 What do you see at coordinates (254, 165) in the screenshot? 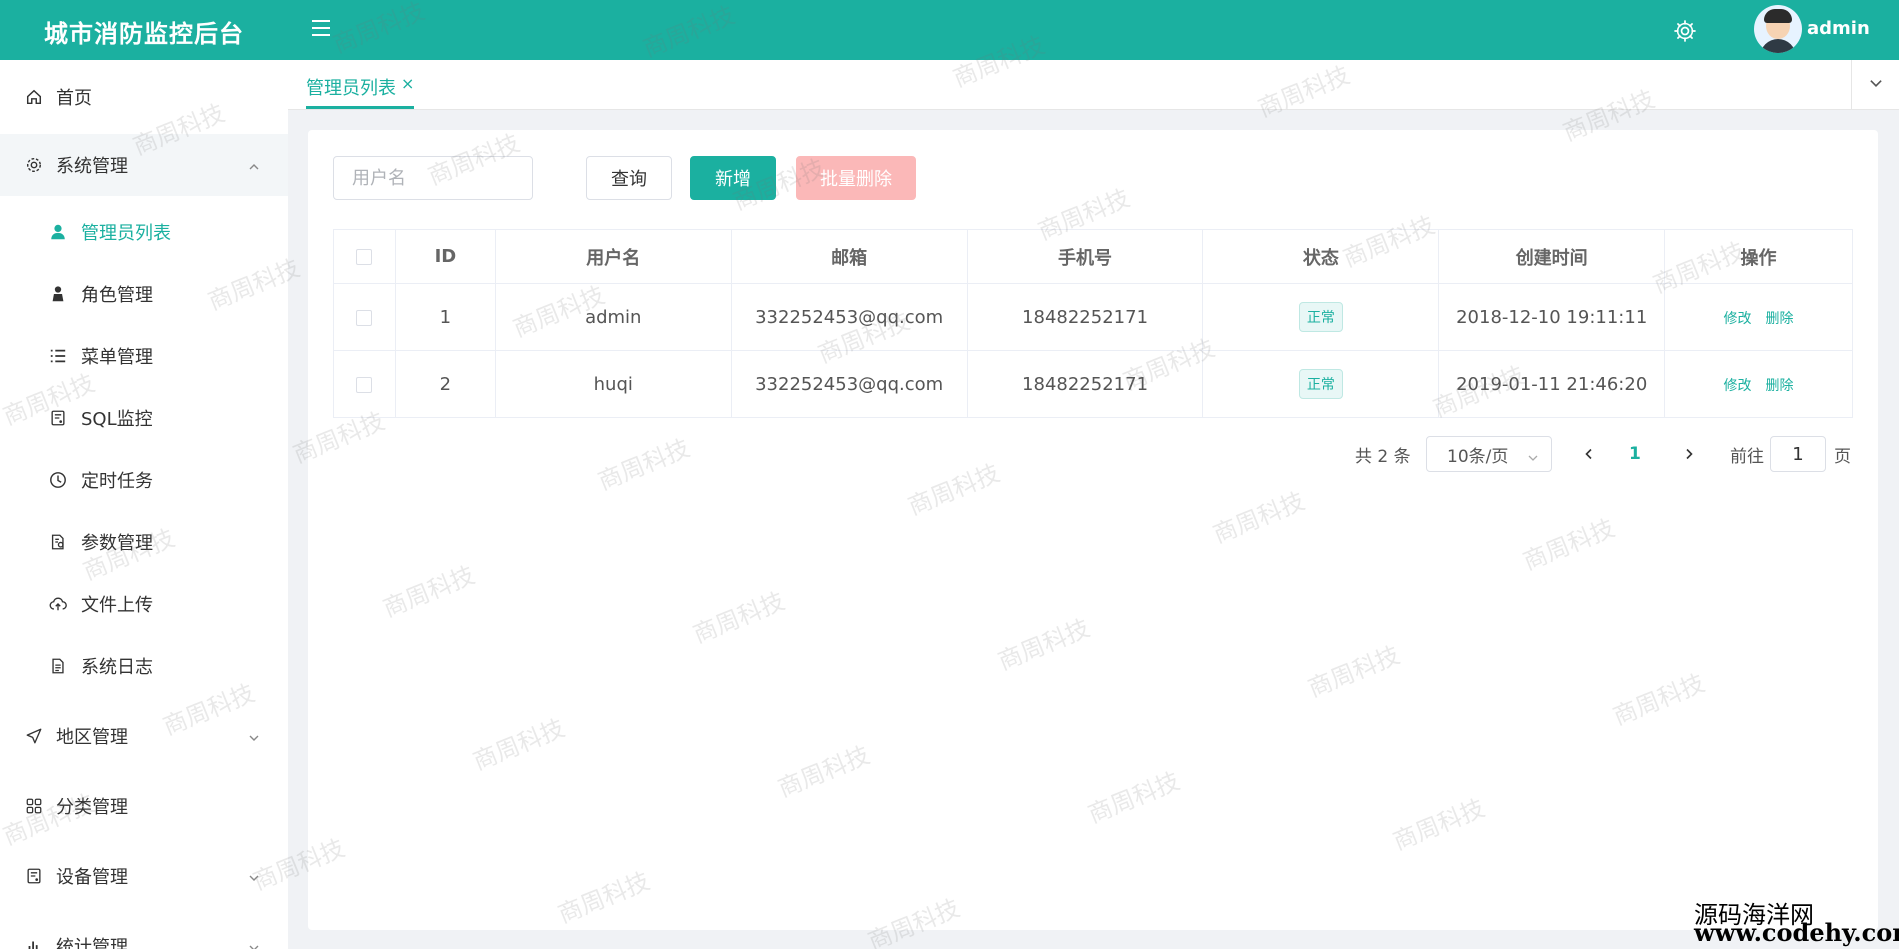
I see `chevron-up-icon` at bounding box center [254, 165].